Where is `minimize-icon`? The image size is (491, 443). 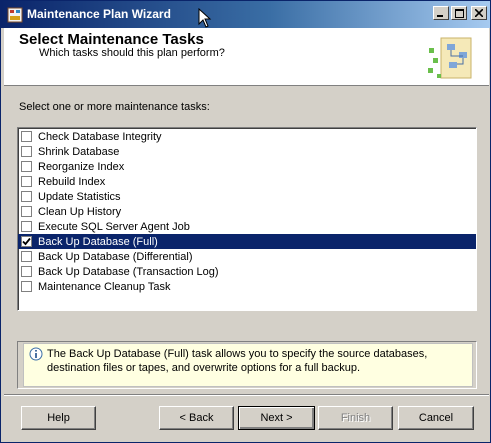
minimize-icon is located at coordinates (440, 16).